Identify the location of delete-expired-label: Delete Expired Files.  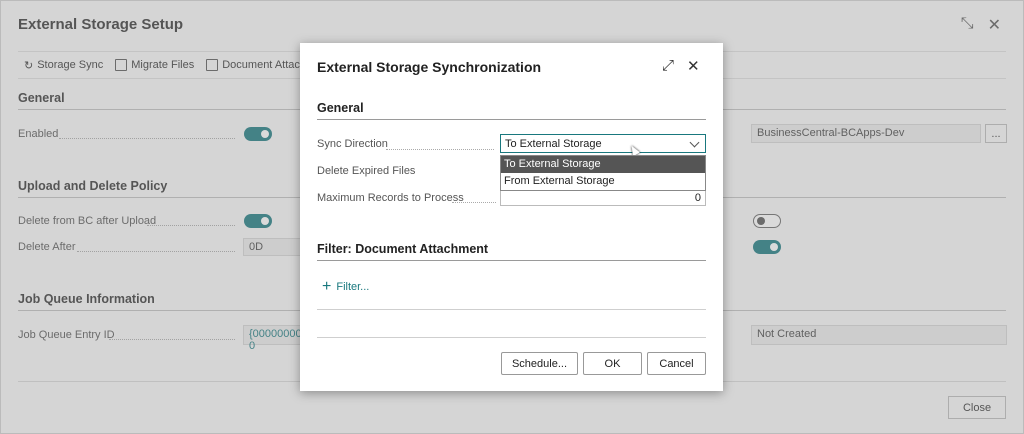
(366, 171).